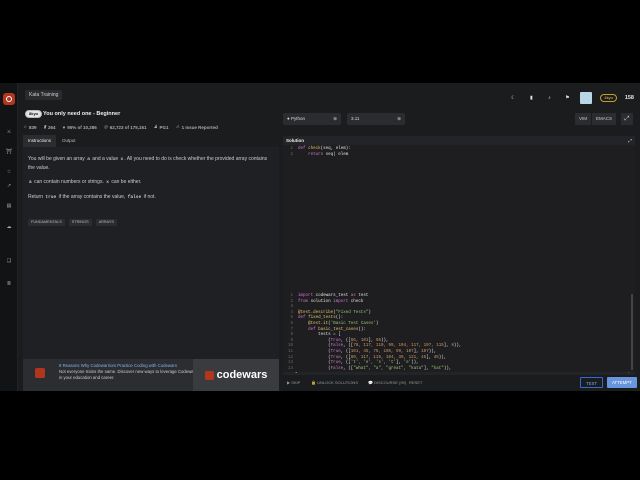  I want to click on satisfaction-value: 95% of 10,286, so click(82, 127).